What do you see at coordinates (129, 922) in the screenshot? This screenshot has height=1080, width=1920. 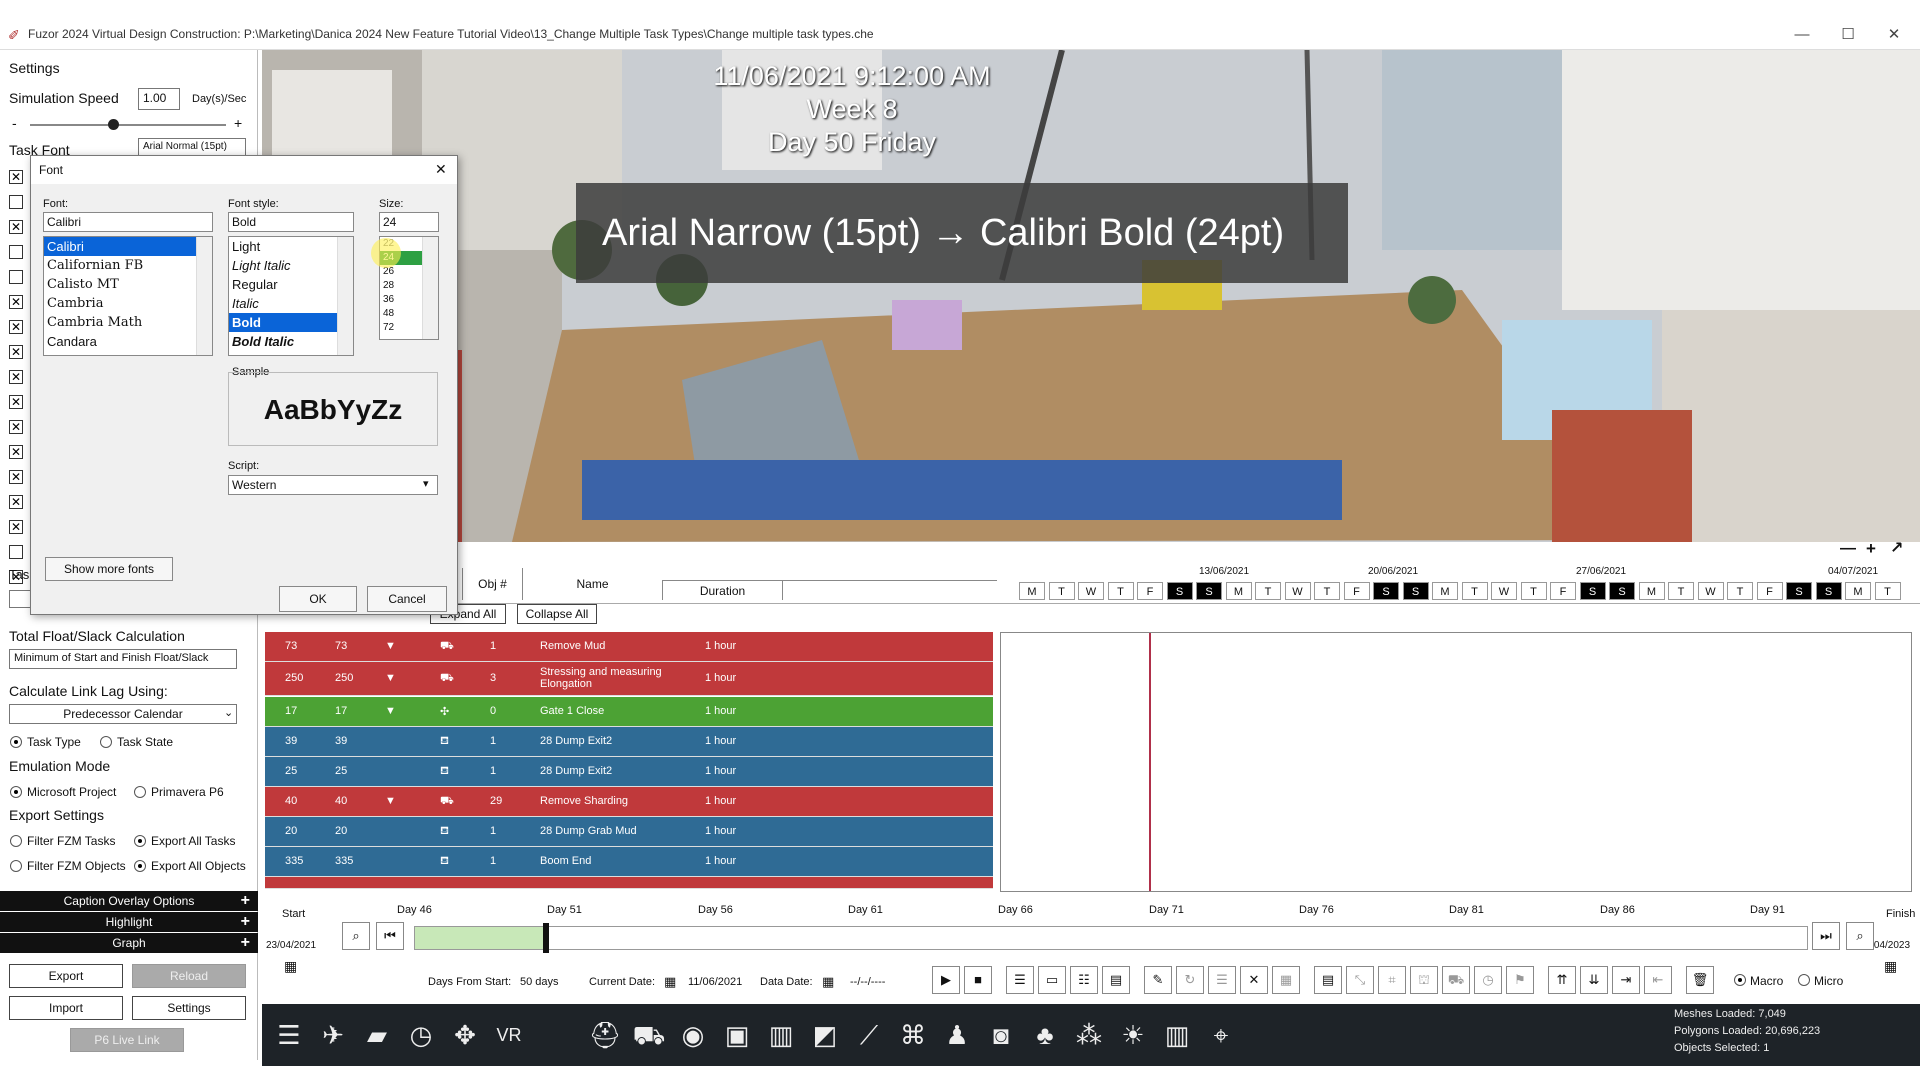 I see `highlight-section: Highlight +` at bounding box center [129, 922].